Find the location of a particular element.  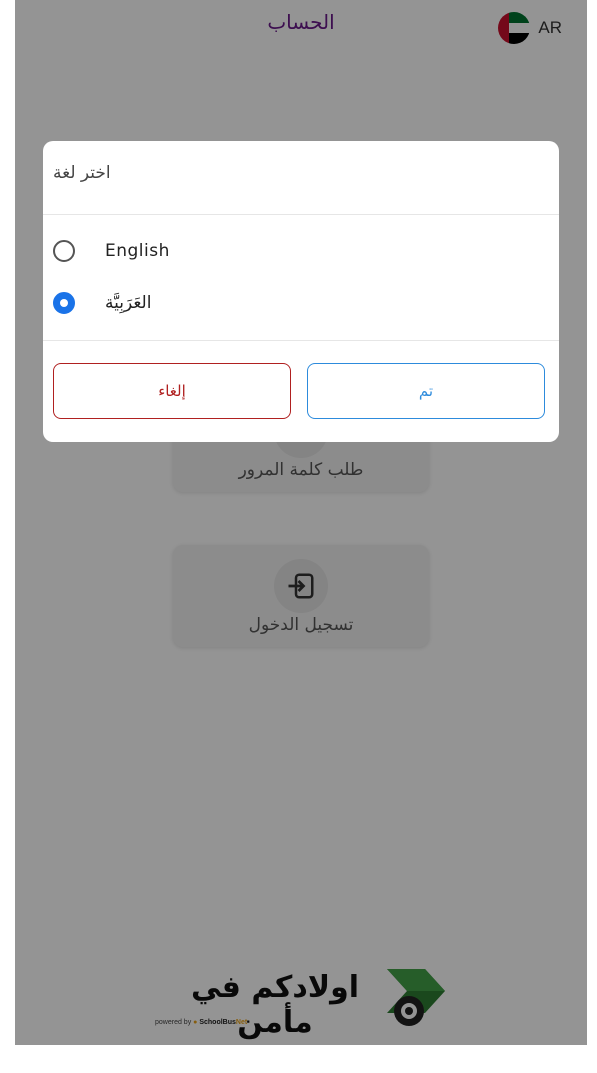

radio-english is located at coordinates (64, 251).